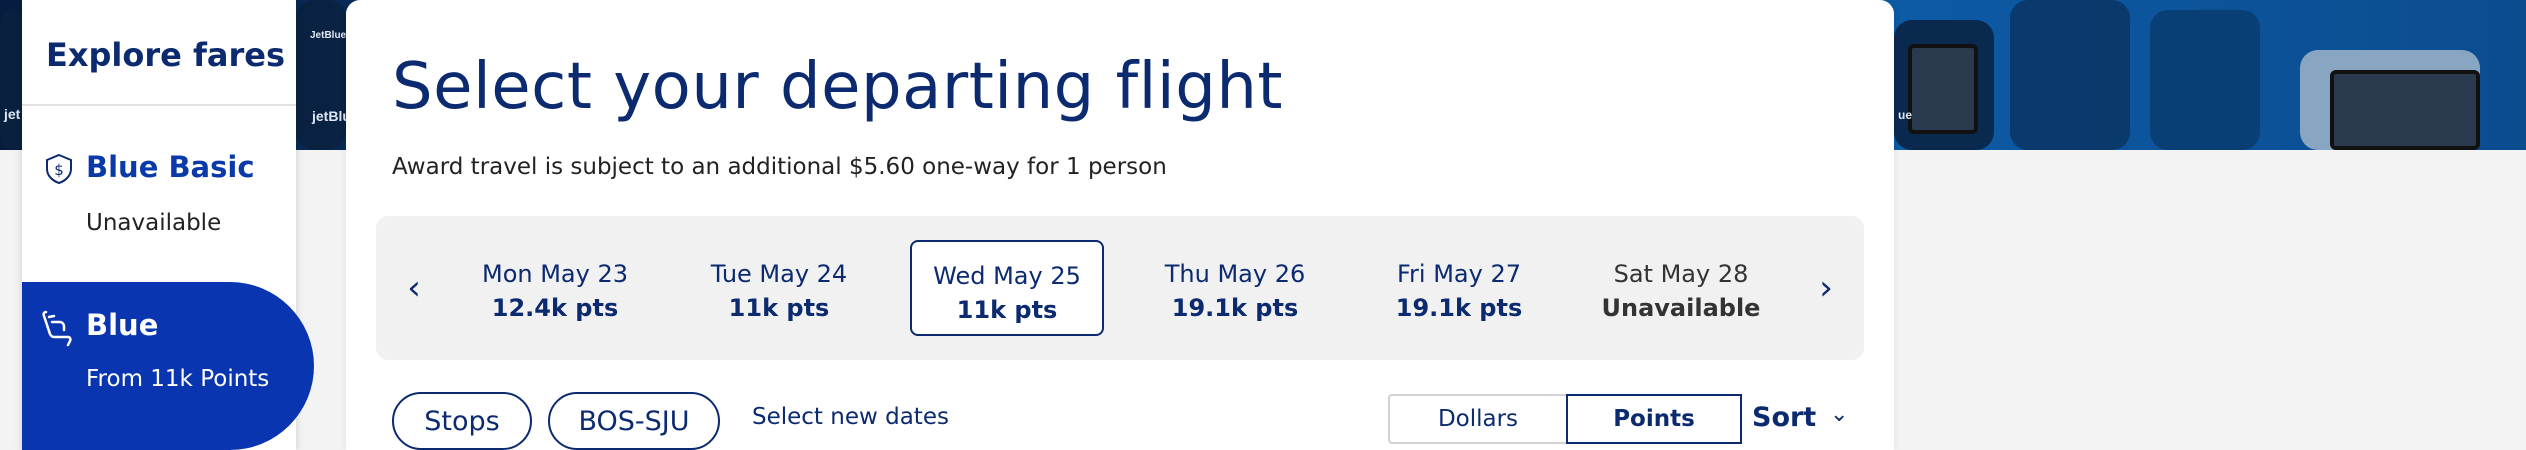 The image size is (2526, 450). Describe the element at coordinates (1826, 288) in the screenshot. I see `chevron-right-icon: ›` at that location.